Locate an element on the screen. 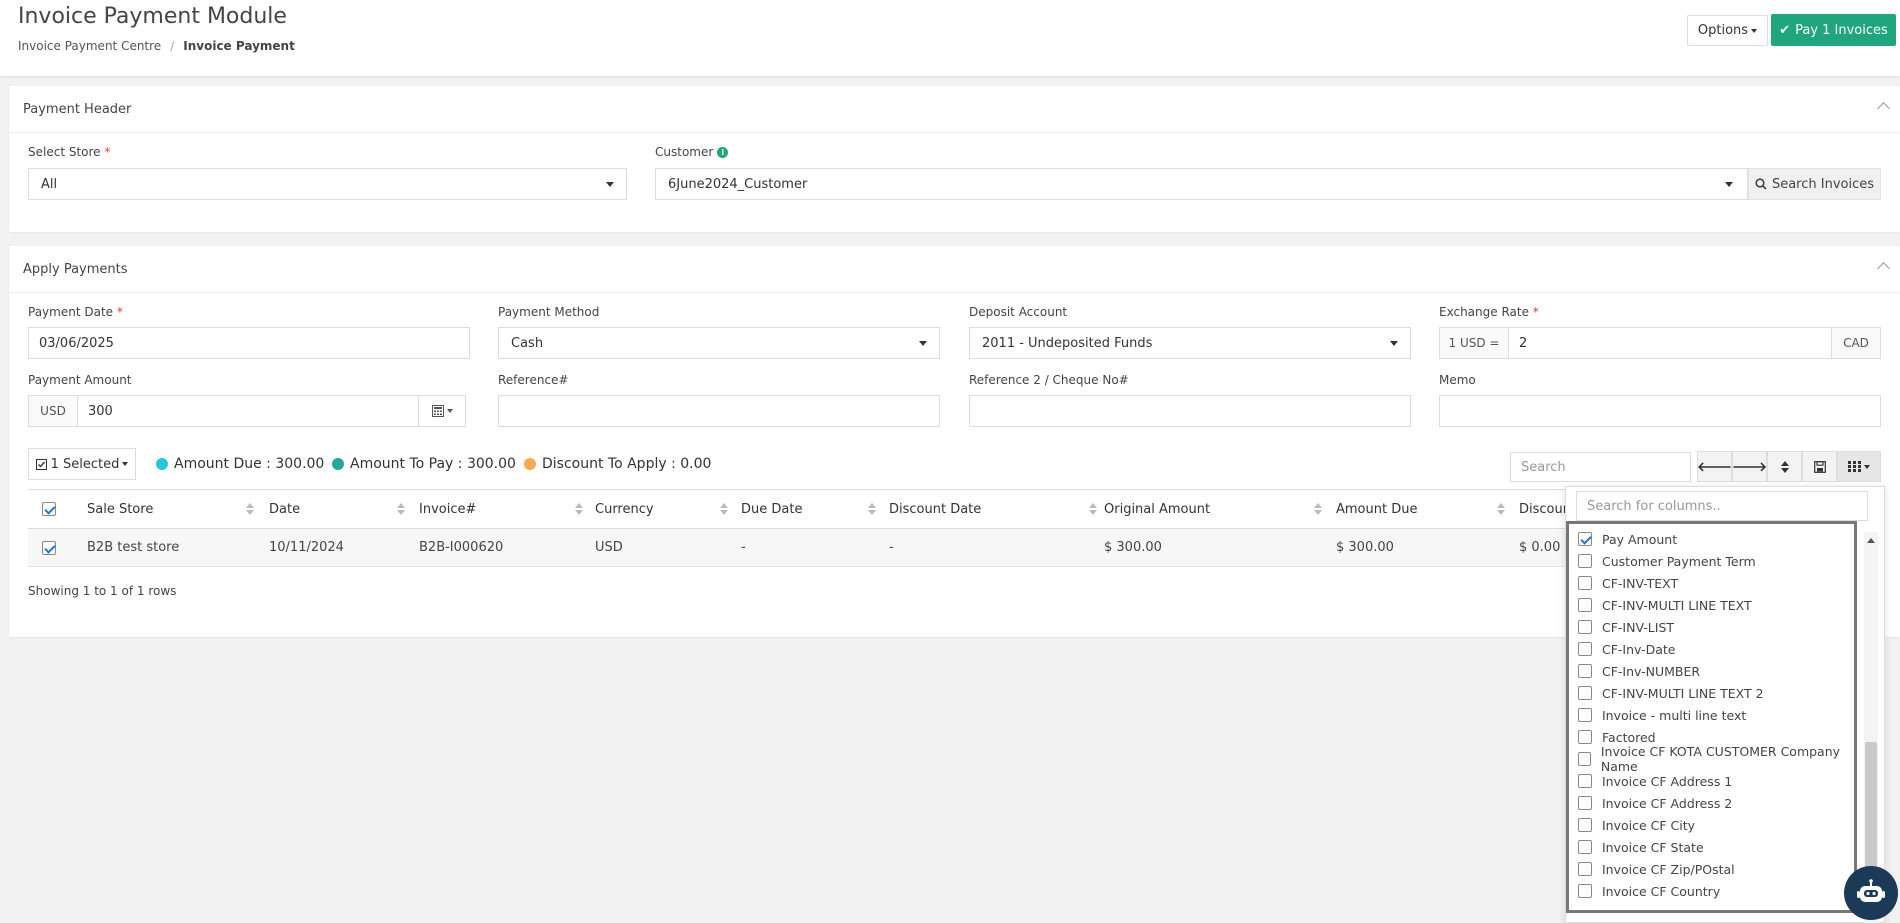  column-header-amount-due: Amount Due is located at coordinates (1376, 509).